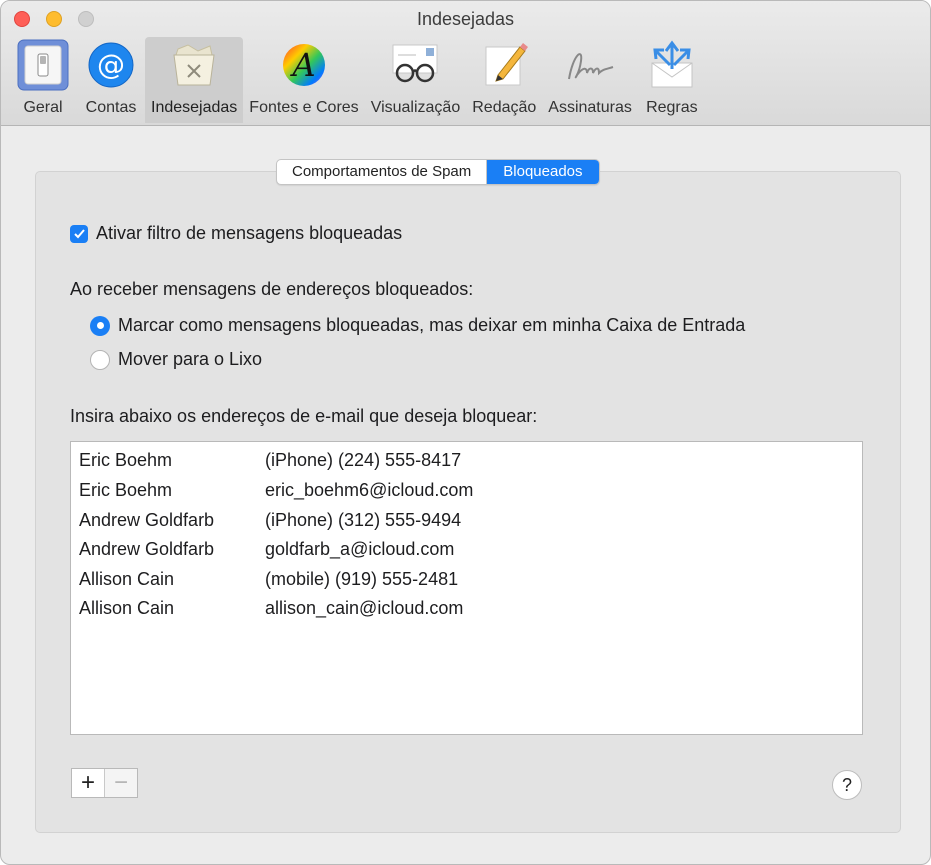 This screenshot has width=931, height=865. I want to click on toolbar-label: Indesejadas, so click(194, 107).